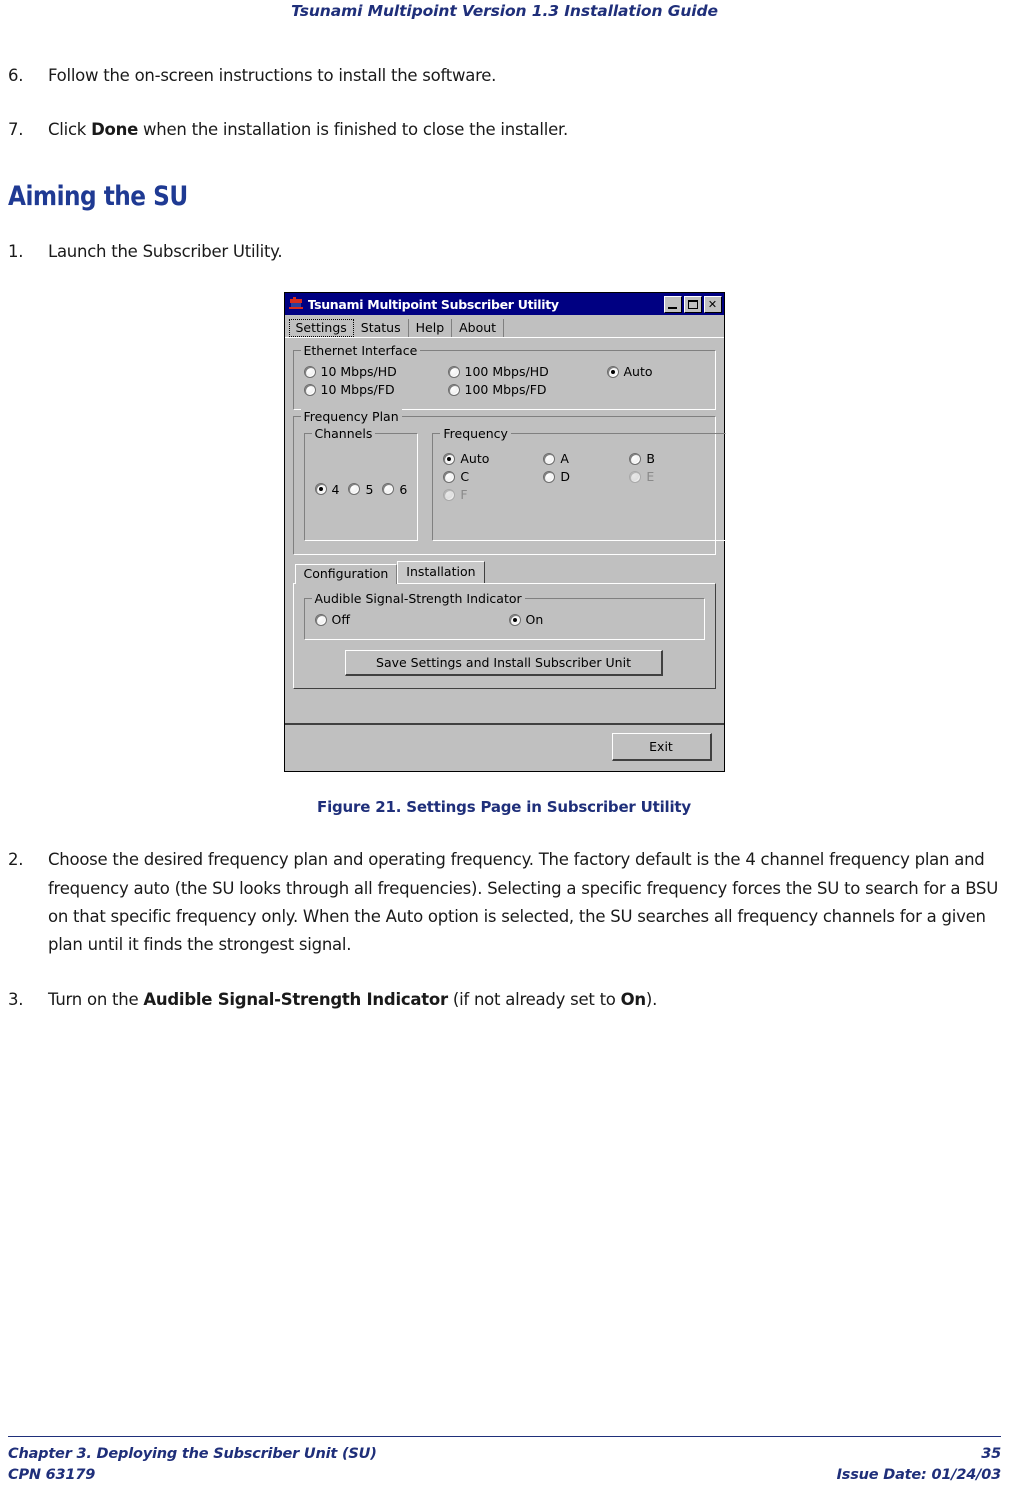 Image resolution: width=1009 pixels, height=1496 pixels. Describe the element at coordinates (449, 494) in the screenshot. I see `radio-frequency-f-icon` at that location.